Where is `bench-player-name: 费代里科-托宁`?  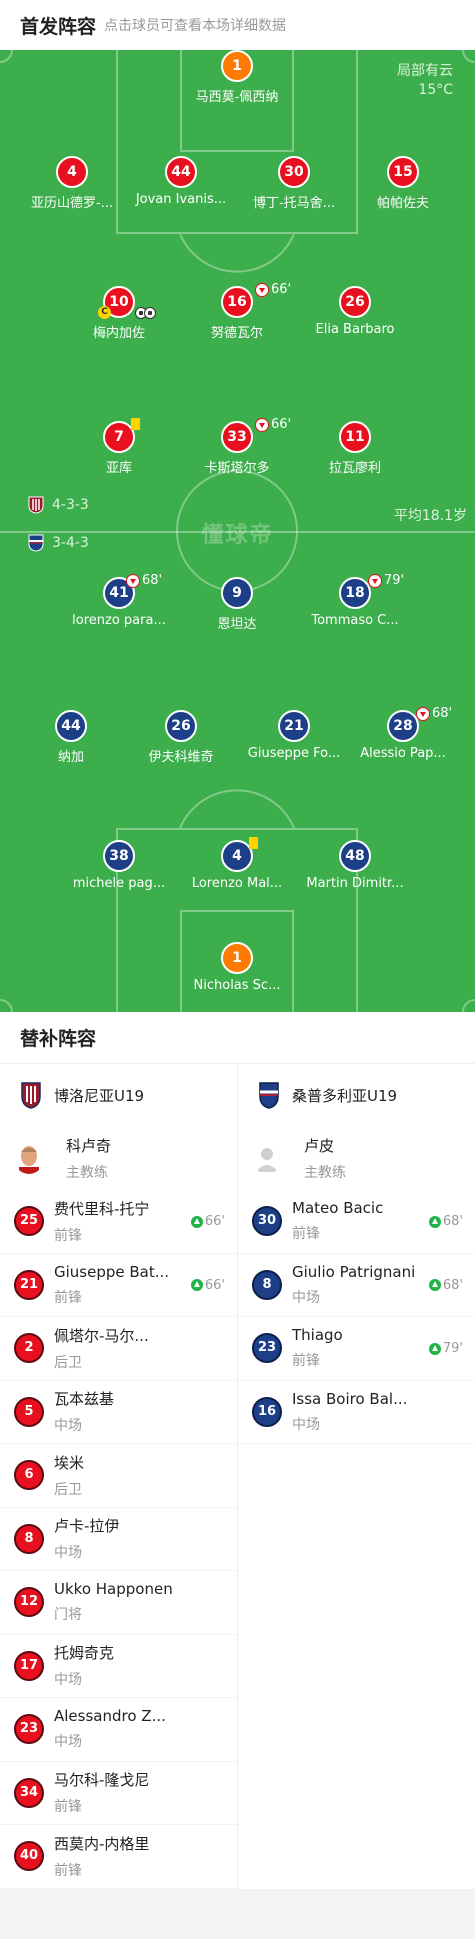 bench-player-name: 费代里科-托宁 is located at coordinates (102, 1208).